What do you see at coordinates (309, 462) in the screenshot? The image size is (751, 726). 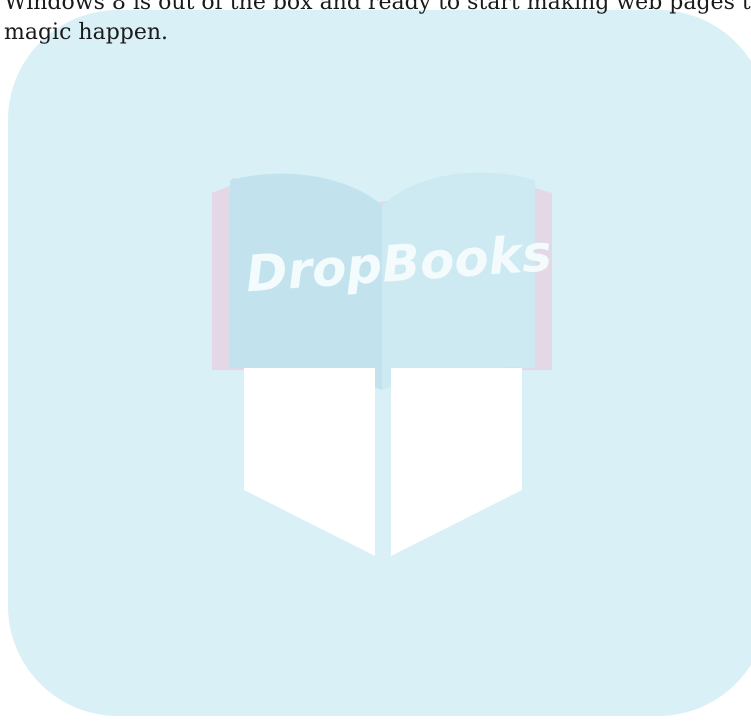 I see `book-lower-left` at bounding box center [309, 462].